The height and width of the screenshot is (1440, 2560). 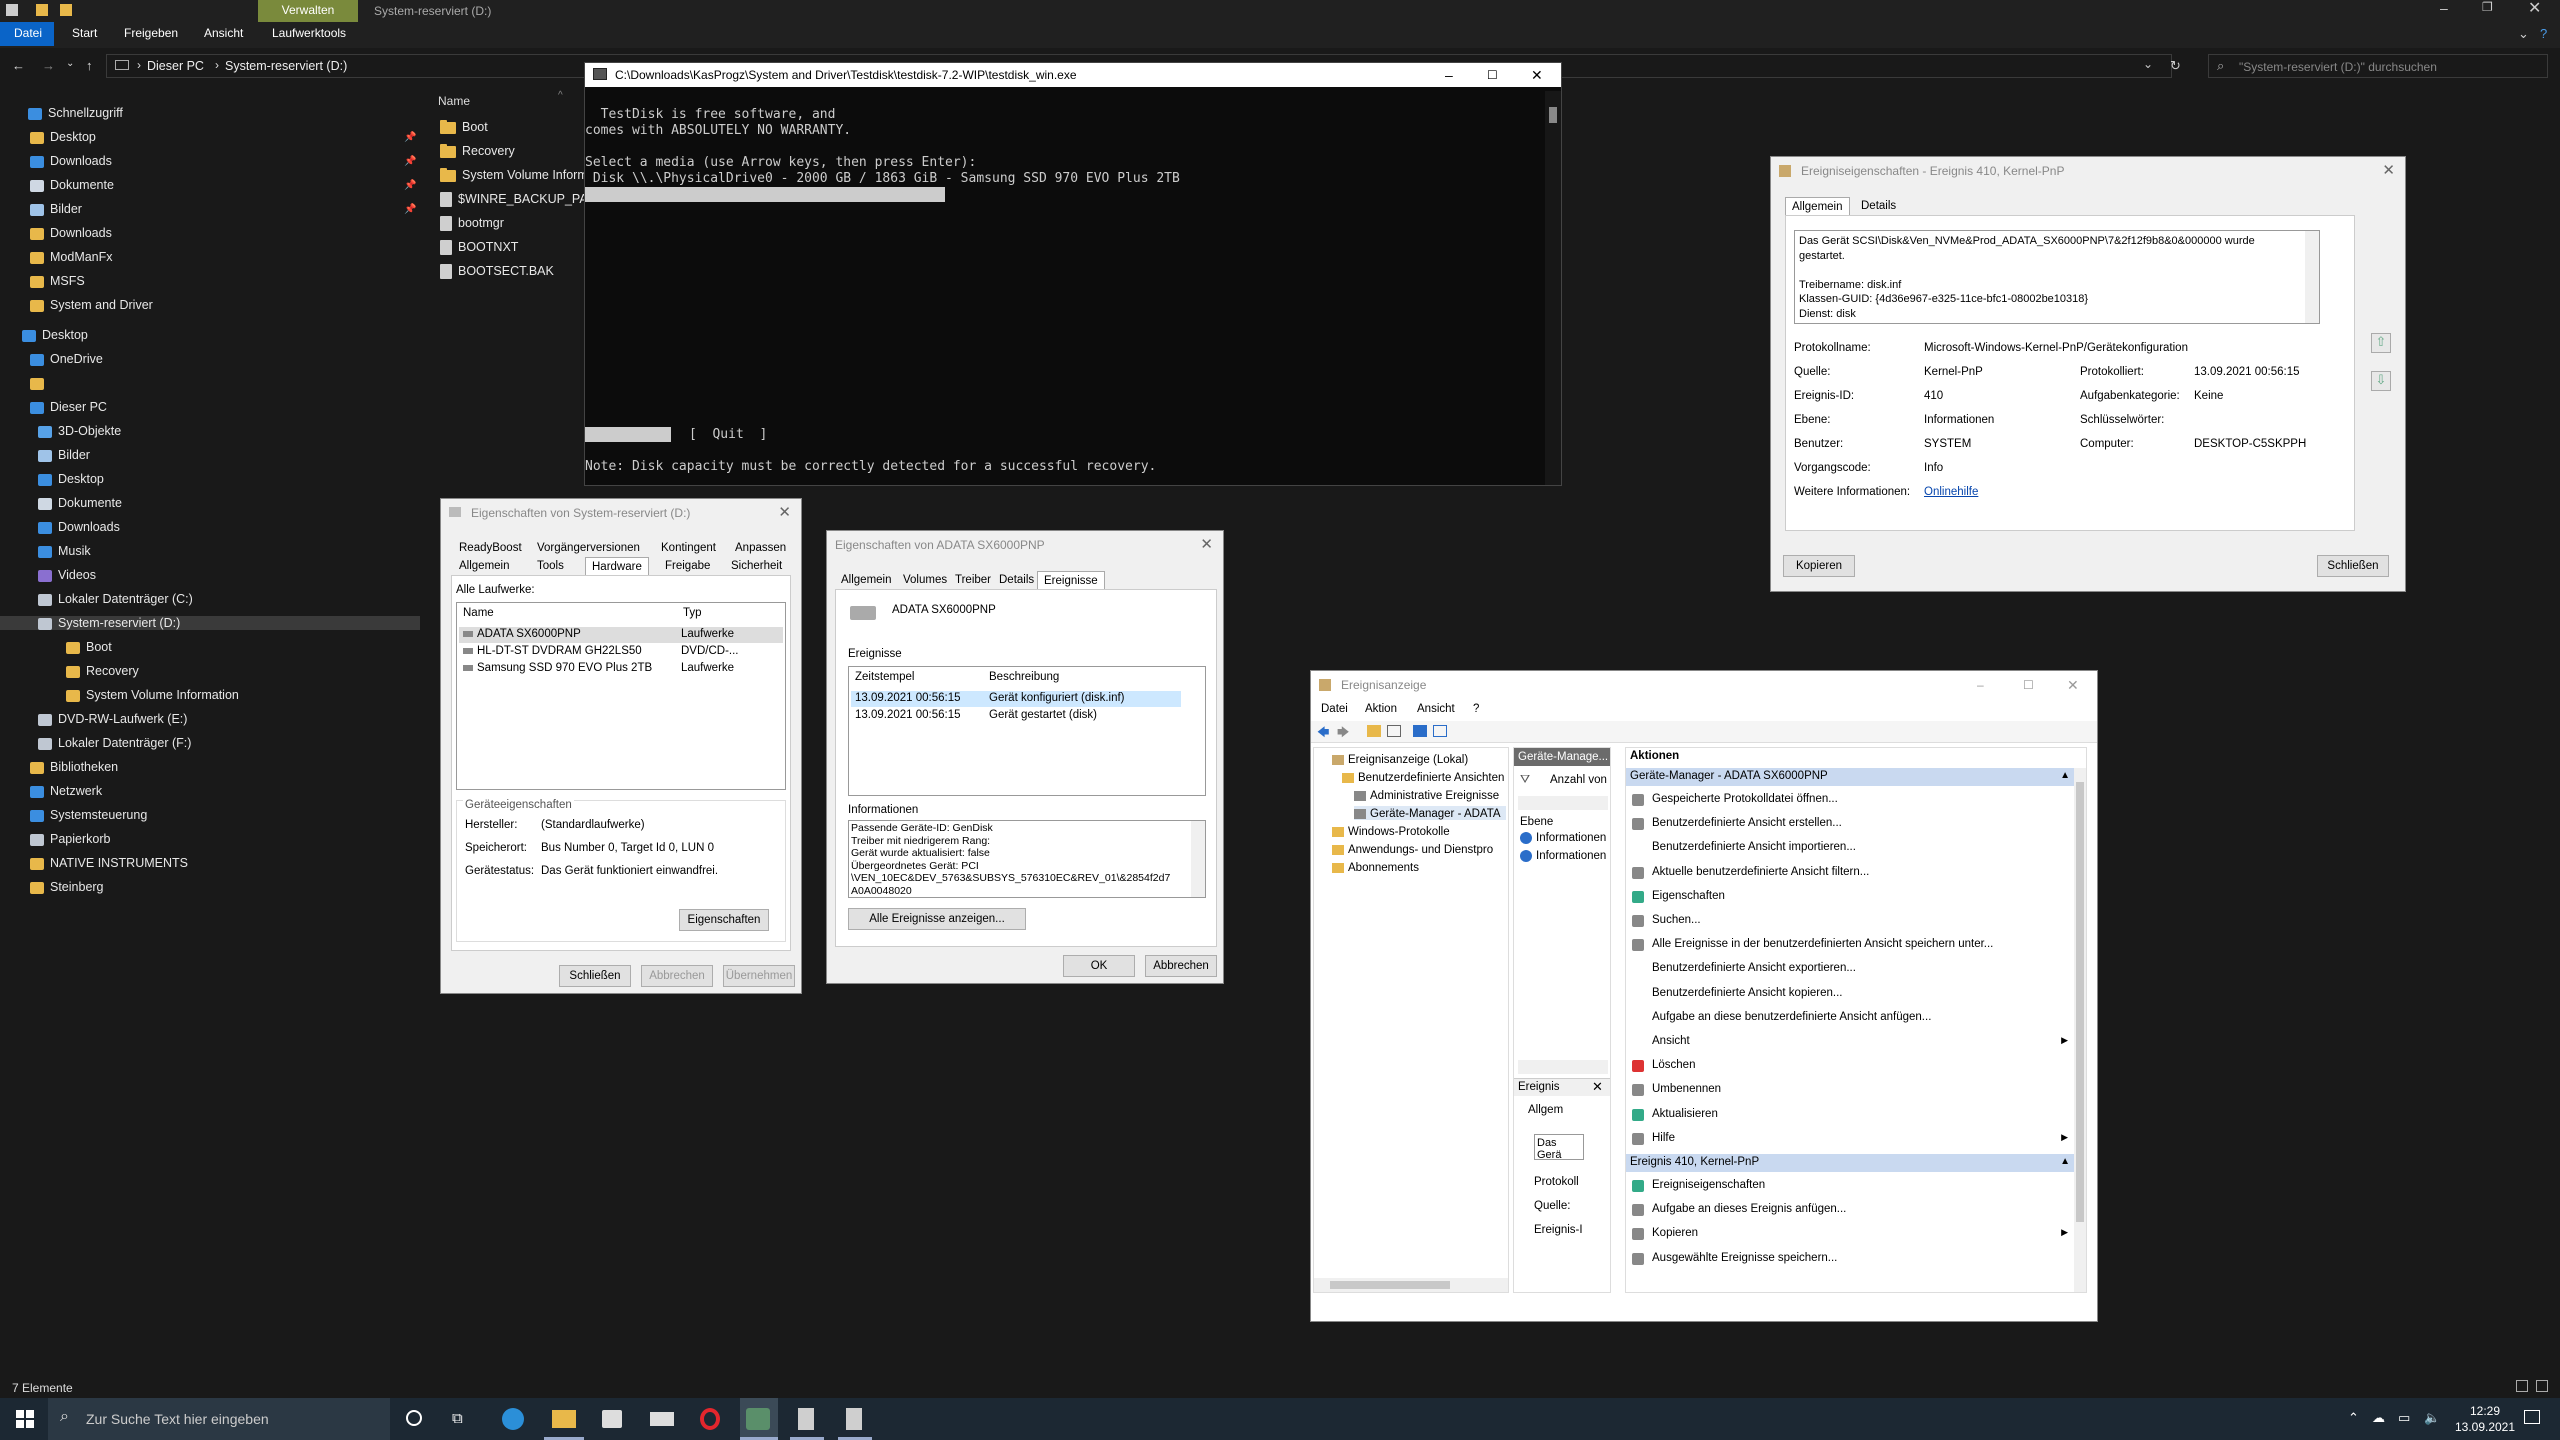 What do you see at coordinates (457, 1418) in the screenshot?
I see `task-view-icon: ⧉` at bounding box center [457, 1418].